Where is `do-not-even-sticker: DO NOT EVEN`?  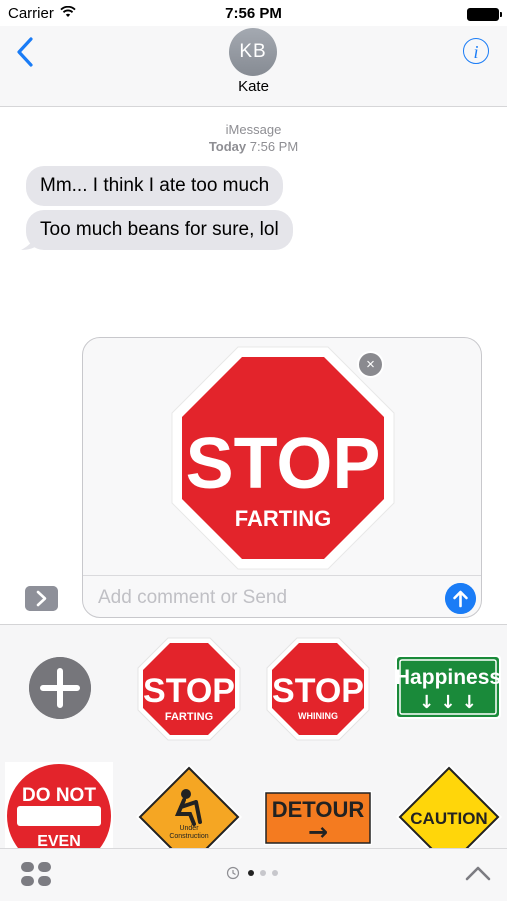
do-not-even-sticker: DO NOT EVEN is located at coordinates (59, 805).